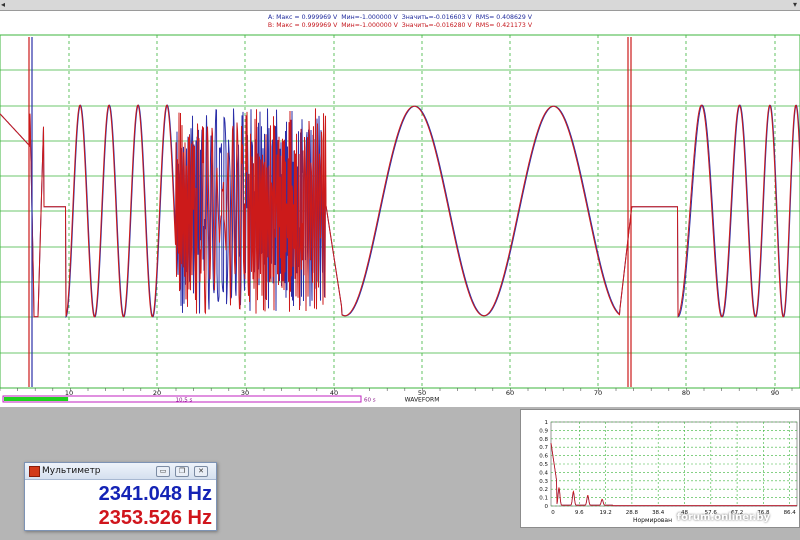 The width and height of the screenshot is (800, 540). I want to click on spectrum-y-tick: 0, so click(547, 507).